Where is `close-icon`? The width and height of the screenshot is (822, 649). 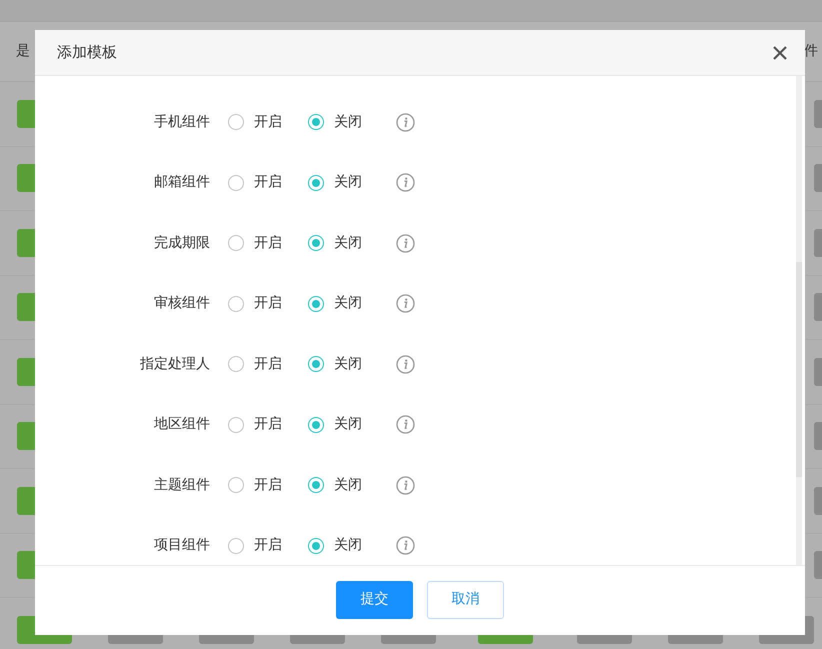 close-icon is located at coordinates (780, 53).